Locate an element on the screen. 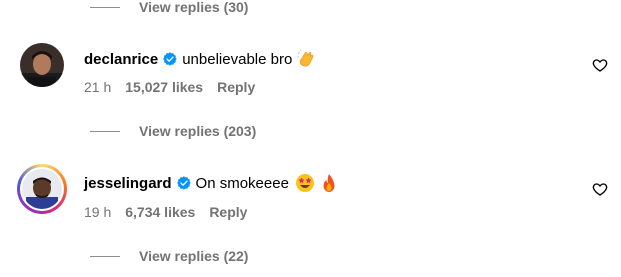 Image resolution: width=621 pixels, height=277 pixels. comment-text: On smokeeee is located at coordinates (242, 183).